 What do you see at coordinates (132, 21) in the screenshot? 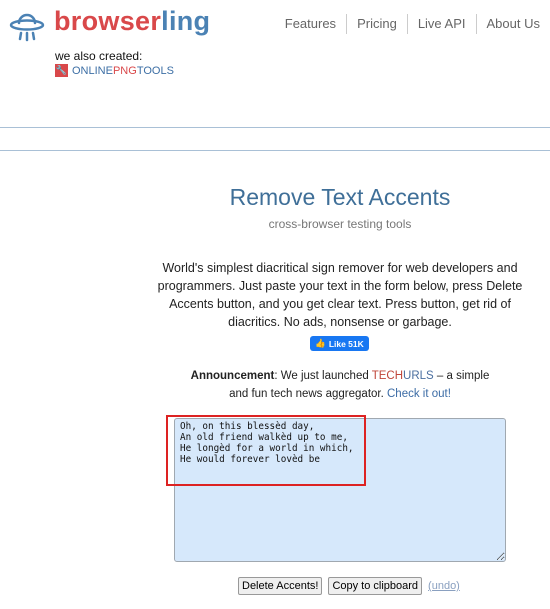
I see `brand-logo: browserling` at bounding box center [132, 21].